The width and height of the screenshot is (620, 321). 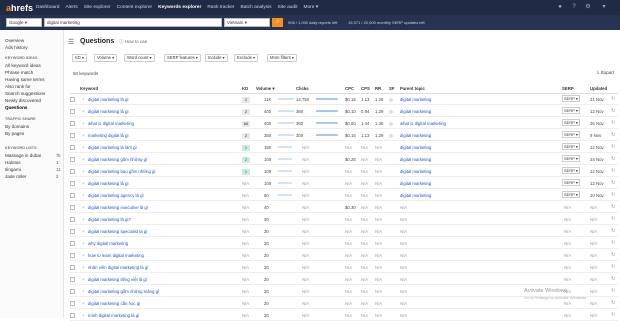 What do you see at coordinates (588, 7) in the screenshot?
I see `settings-icon: ⚙` at bounding box center [588, 7].